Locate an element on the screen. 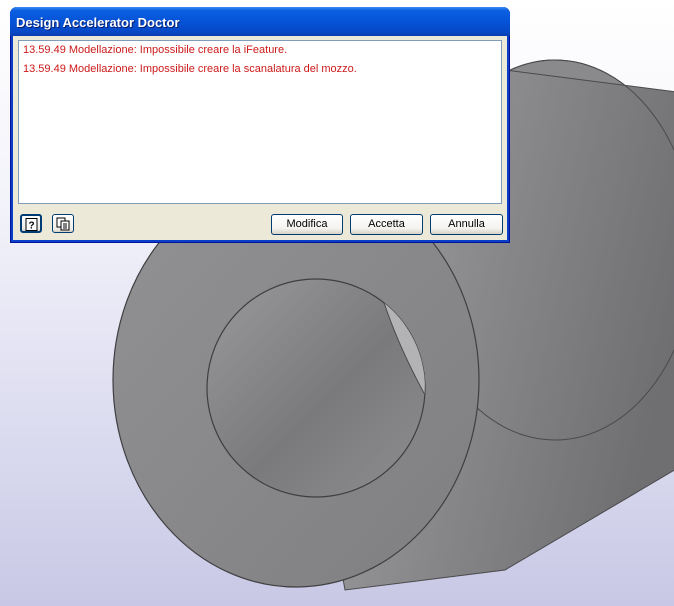 This screenshot has height=606, width=674. accept-button: Accetta is located at coordinates (386, 224).